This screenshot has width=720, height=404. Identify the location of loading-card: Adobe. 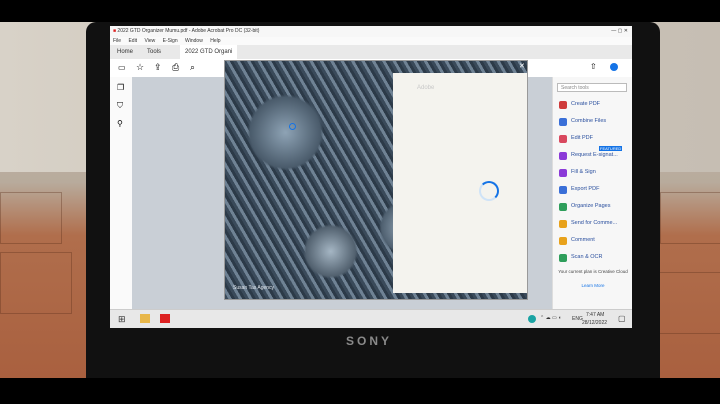
(460, 183).